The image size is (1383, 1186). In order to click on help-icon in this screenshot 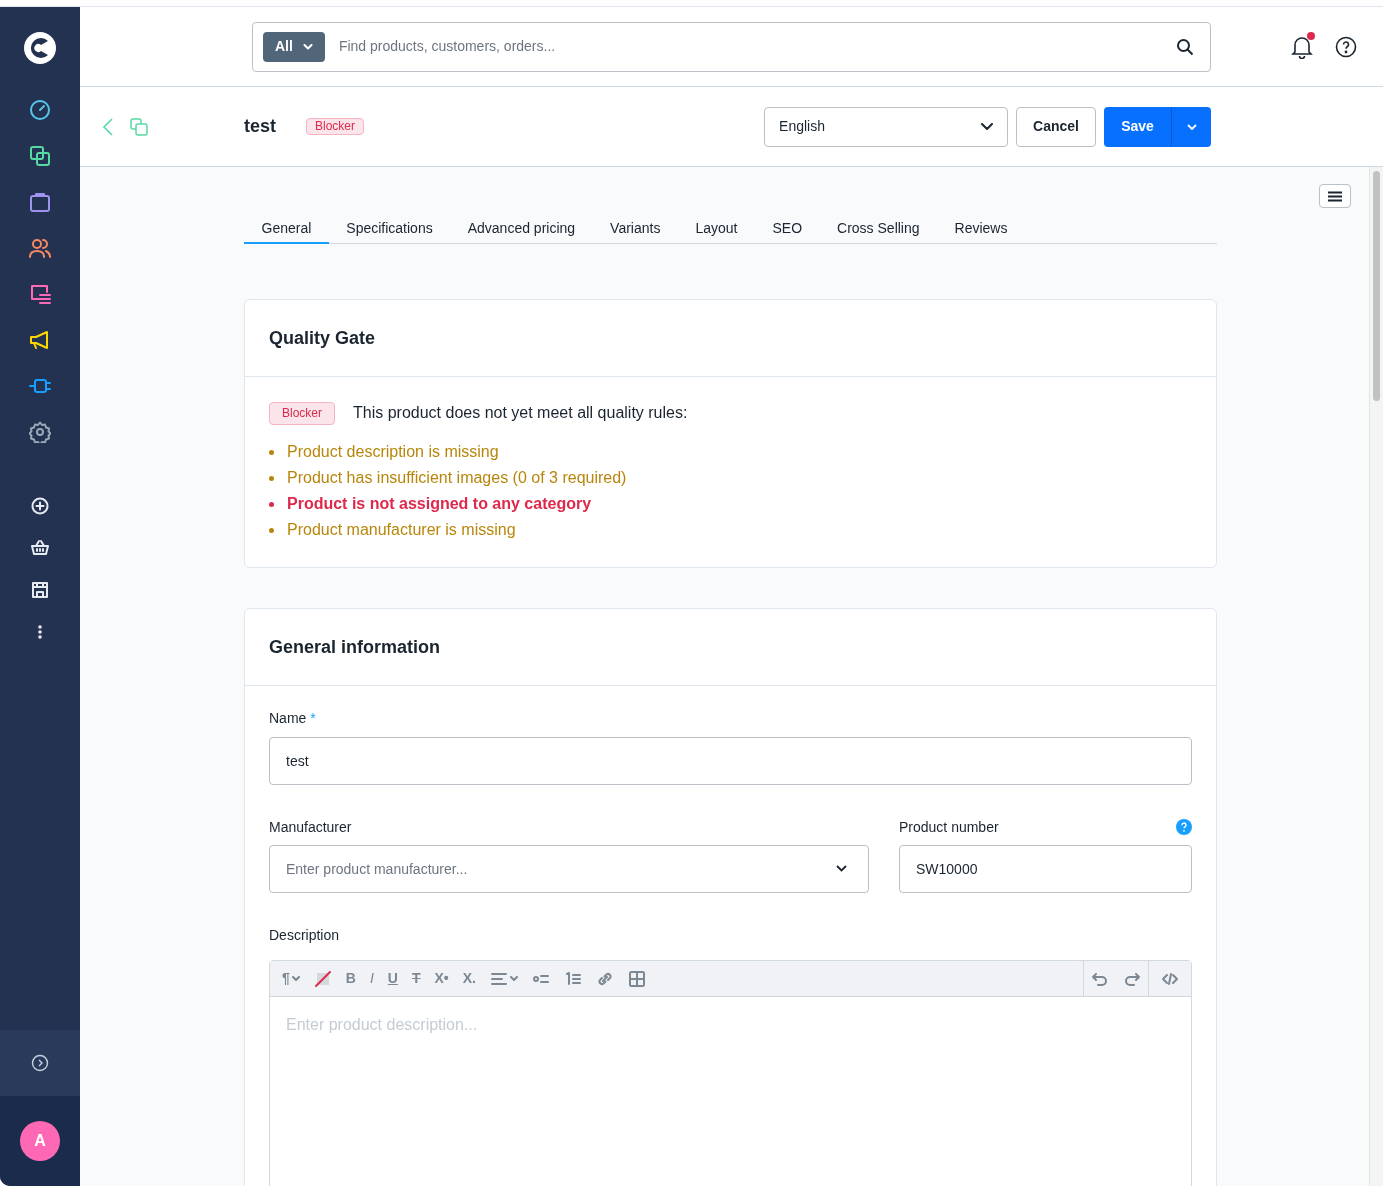, I will do `click(1346, 46)`.